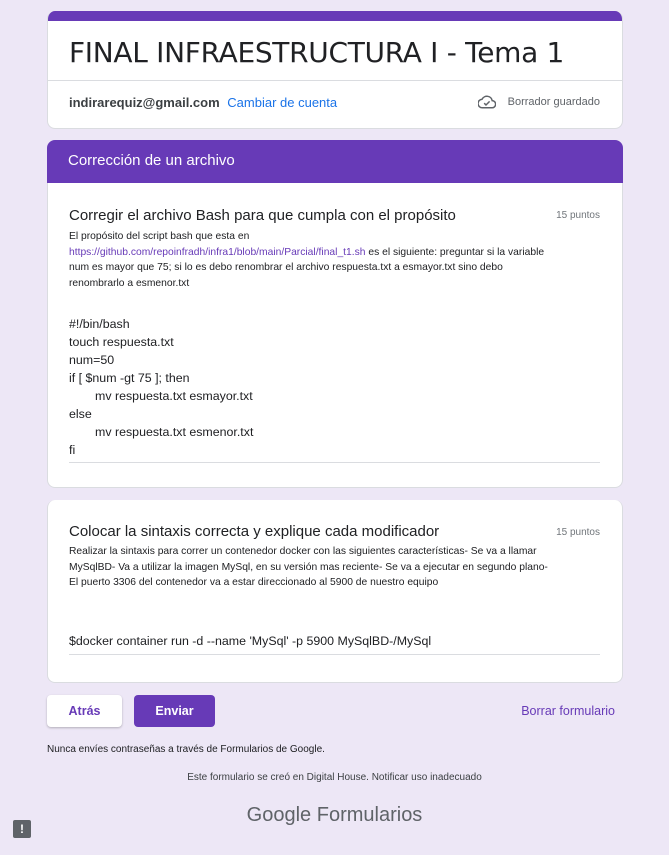 The image size is (669, 855). I want to click on title-accent-bar, so click(335, 16).